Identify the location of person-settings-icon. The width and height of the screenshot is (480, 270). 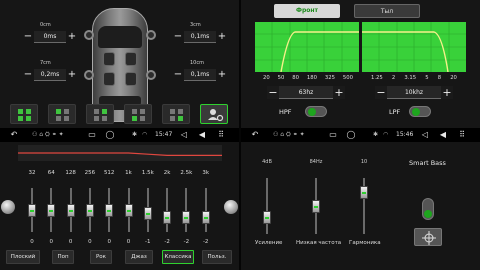
(216, 115).